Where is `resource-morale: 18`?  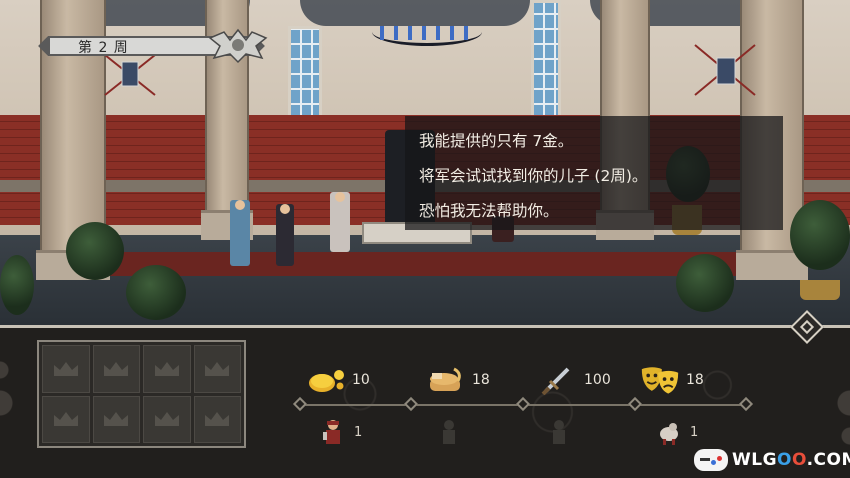
resource-morale: 18 is located at coordinates (672, 380).